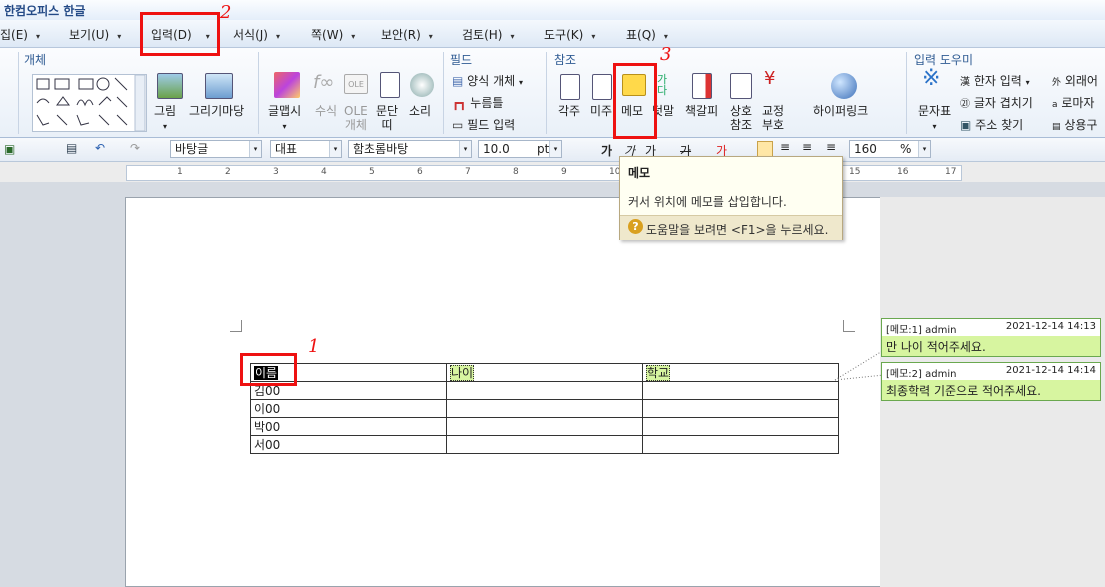 This screenshot has width=1105, height=587. What do you see at coordinates (995, 80) in the screenshot?
I see `hanja-input-button: 漢 한자 입력 ▾` at bounding box center [995, 80].